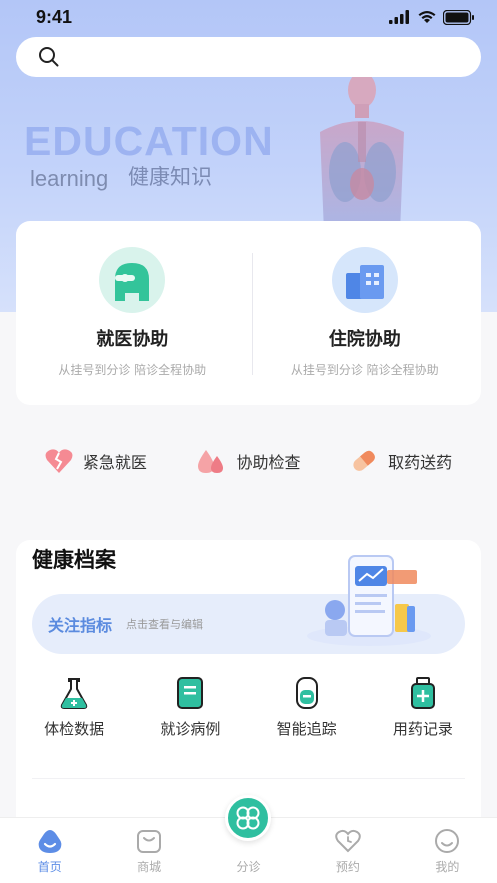  I want to click on quick-emergency: 紧急就医, so click(96, 461).